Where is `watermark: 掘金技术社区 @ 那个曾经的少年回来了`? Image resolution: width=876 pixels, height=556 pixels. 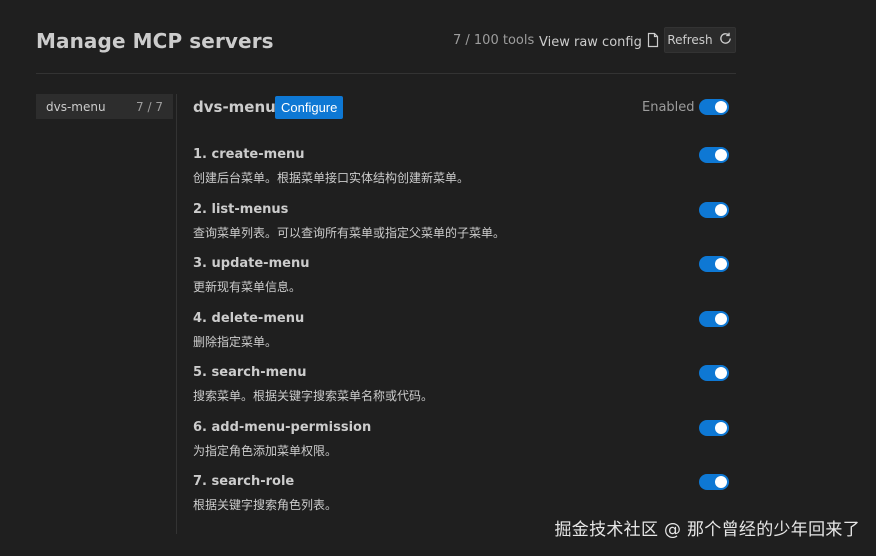 watermark: 掘金技术社区 @ 那个曾经的少年回来了 is located at coordinates (707, 530).